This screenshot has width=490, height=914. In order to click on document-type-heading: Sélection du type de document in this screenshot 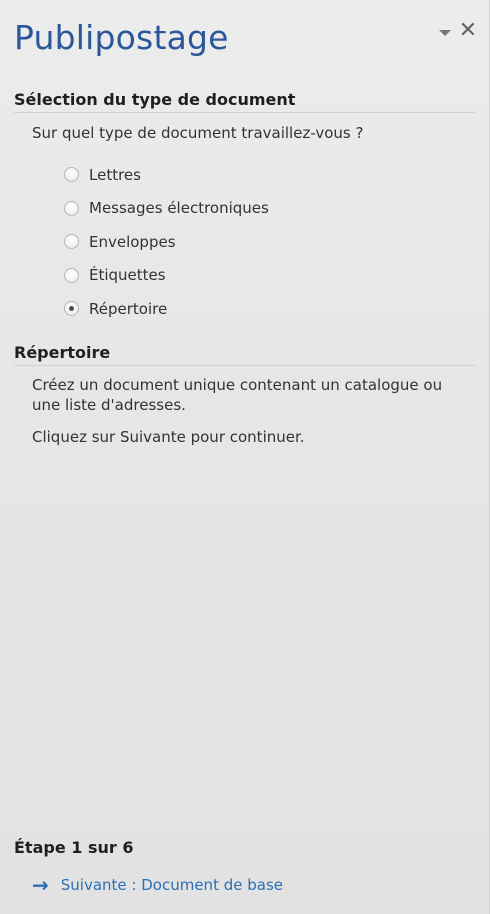, I will do `click(244, 101)`.